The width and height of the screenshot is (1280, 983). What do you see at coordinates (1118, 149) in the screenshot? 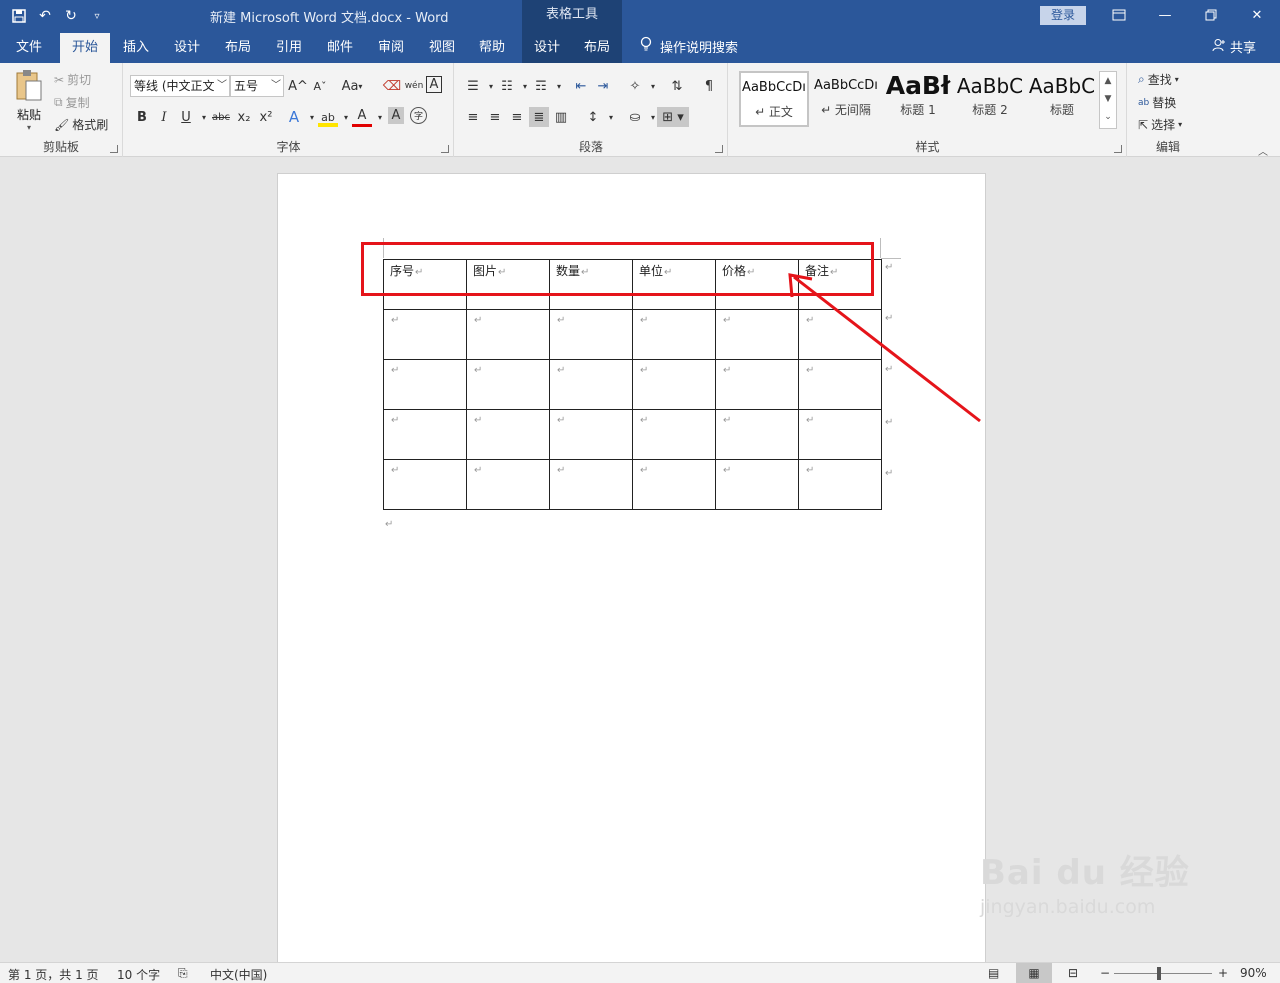
I see `styles-launcher-icon` at bounding box center [1118, 149].